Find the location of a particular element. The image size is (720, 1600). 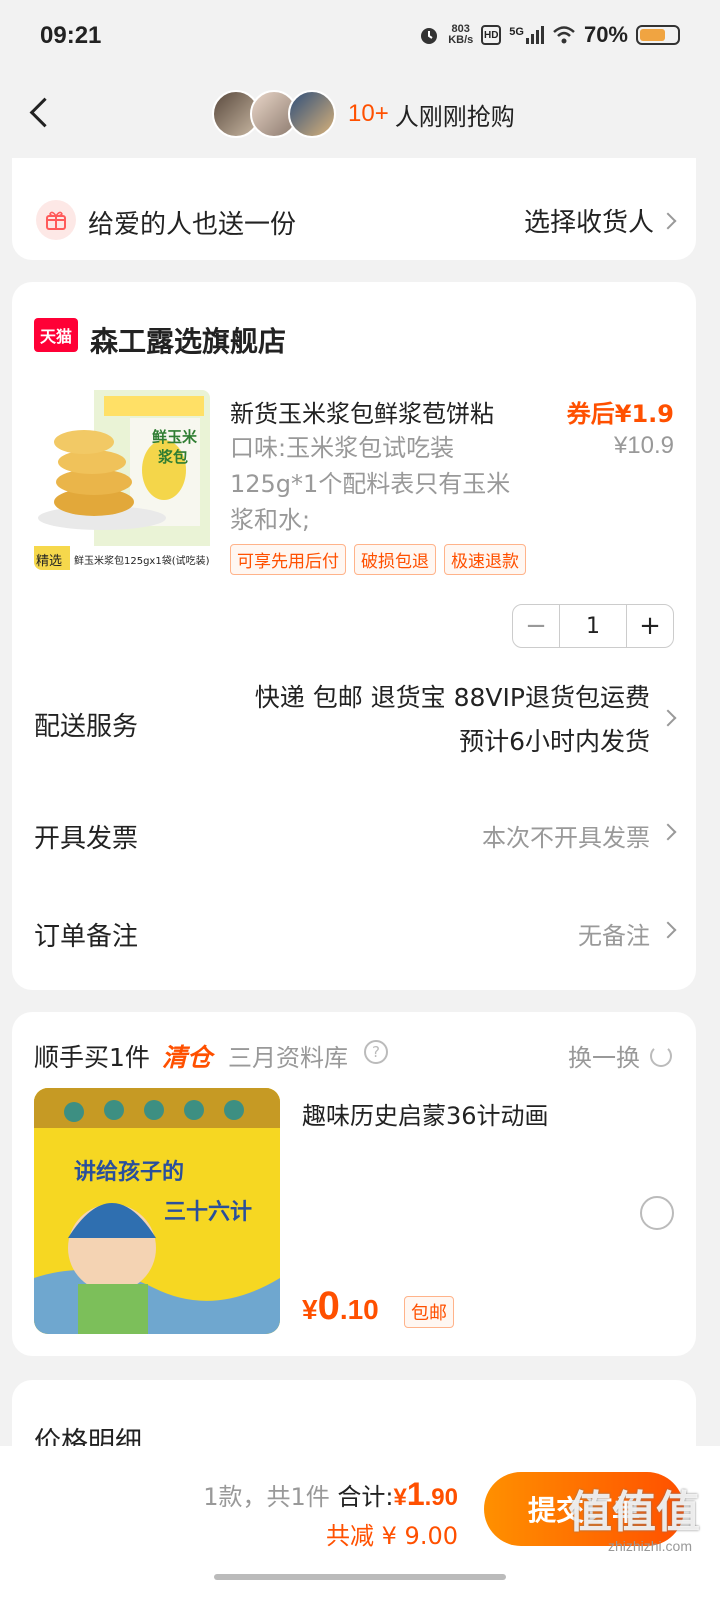

signal-icon: 5G is located at coordinates (526, 35).